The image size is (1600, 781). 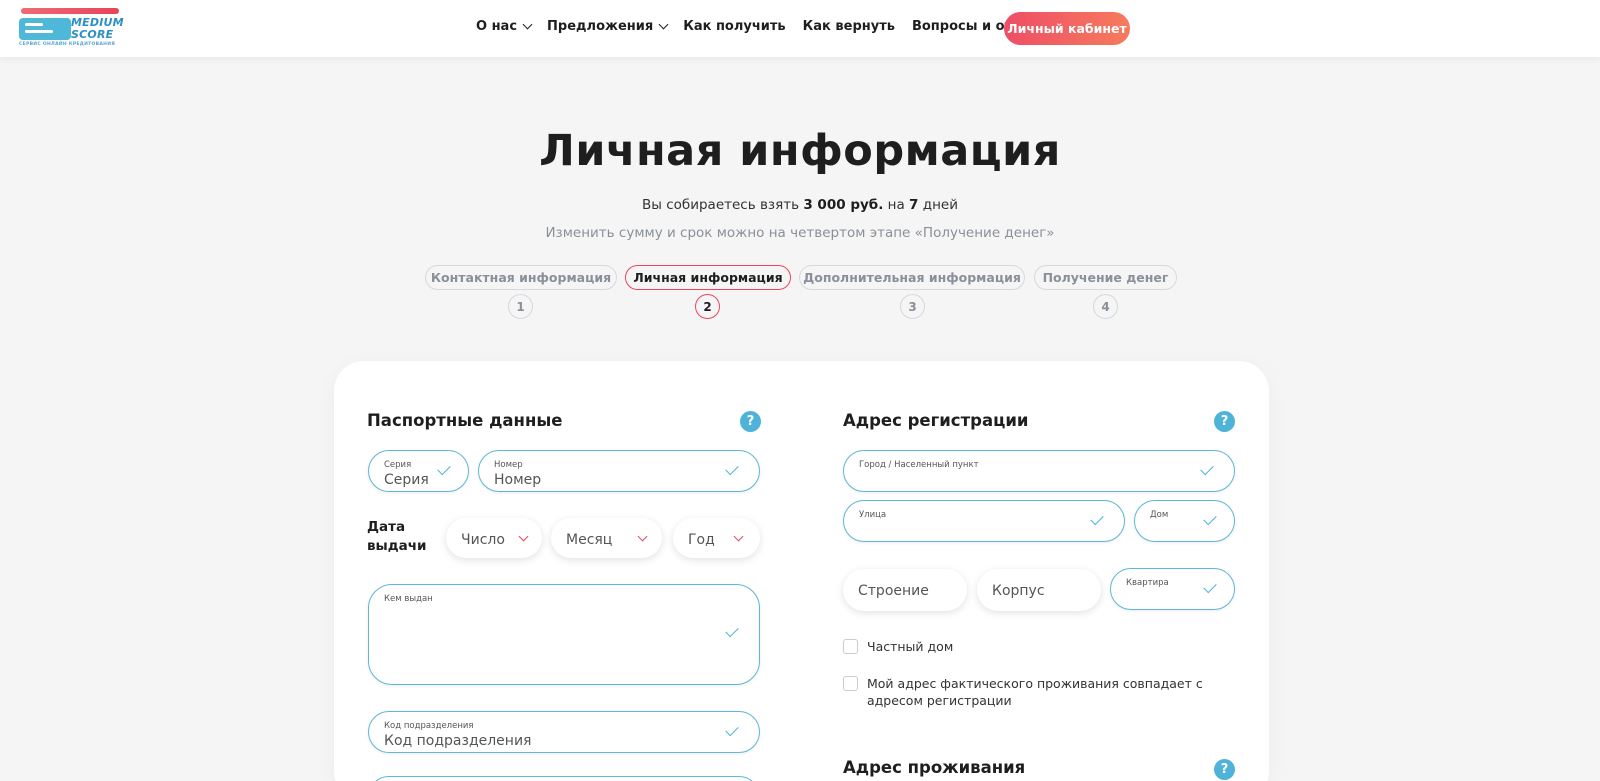 What do you see at coordinates (465, 420) in the screenshot?
I see `passport-section-title: Паспортные данные` at bounding box center [465, 420].